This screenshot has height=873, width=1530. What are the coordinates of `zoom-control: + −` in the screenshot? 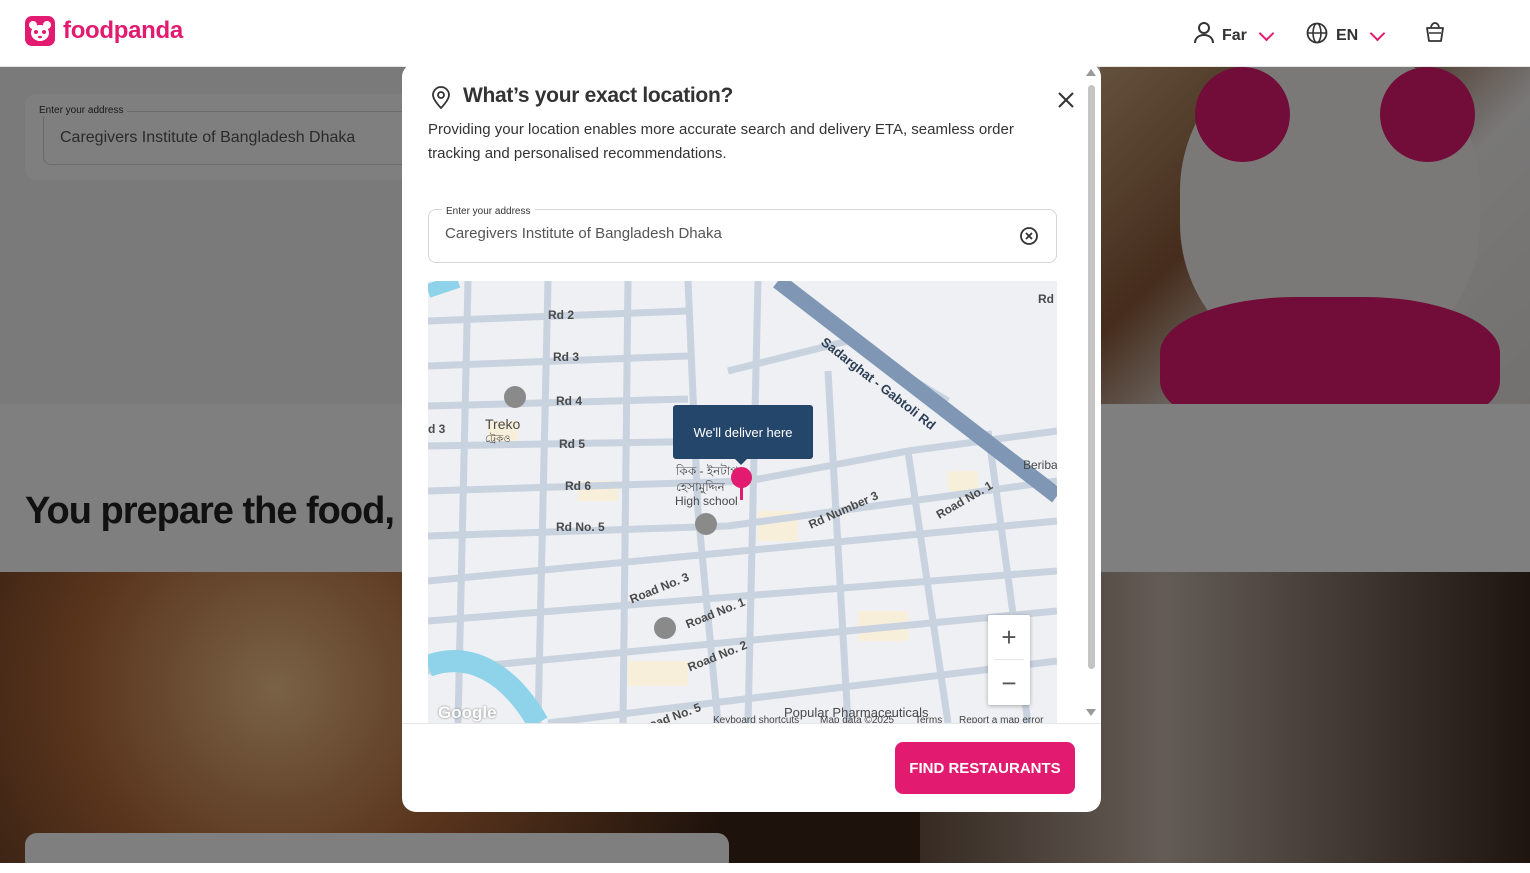 It's located at (1009, 660).